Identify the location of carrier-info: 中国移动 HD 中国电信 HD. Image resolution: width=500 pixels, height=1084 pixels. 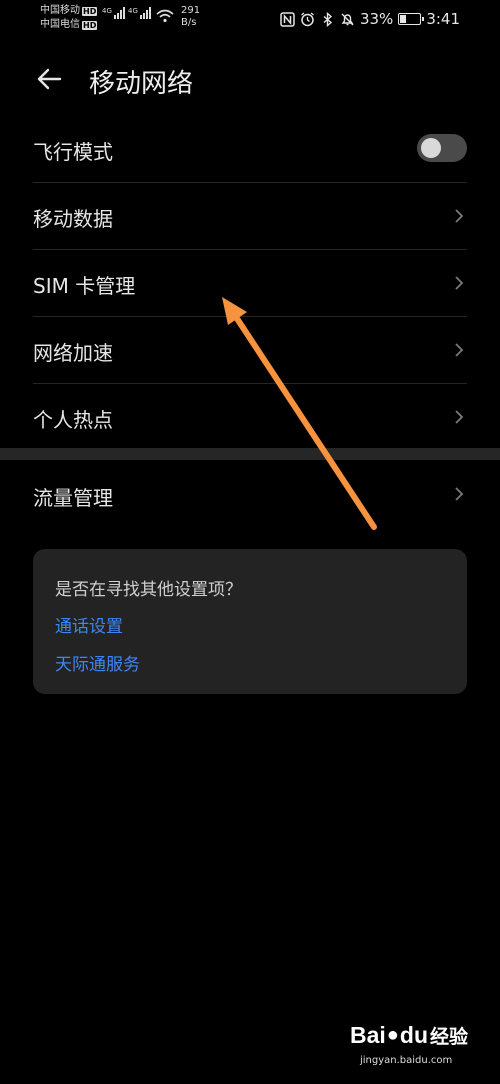
(69, 18).